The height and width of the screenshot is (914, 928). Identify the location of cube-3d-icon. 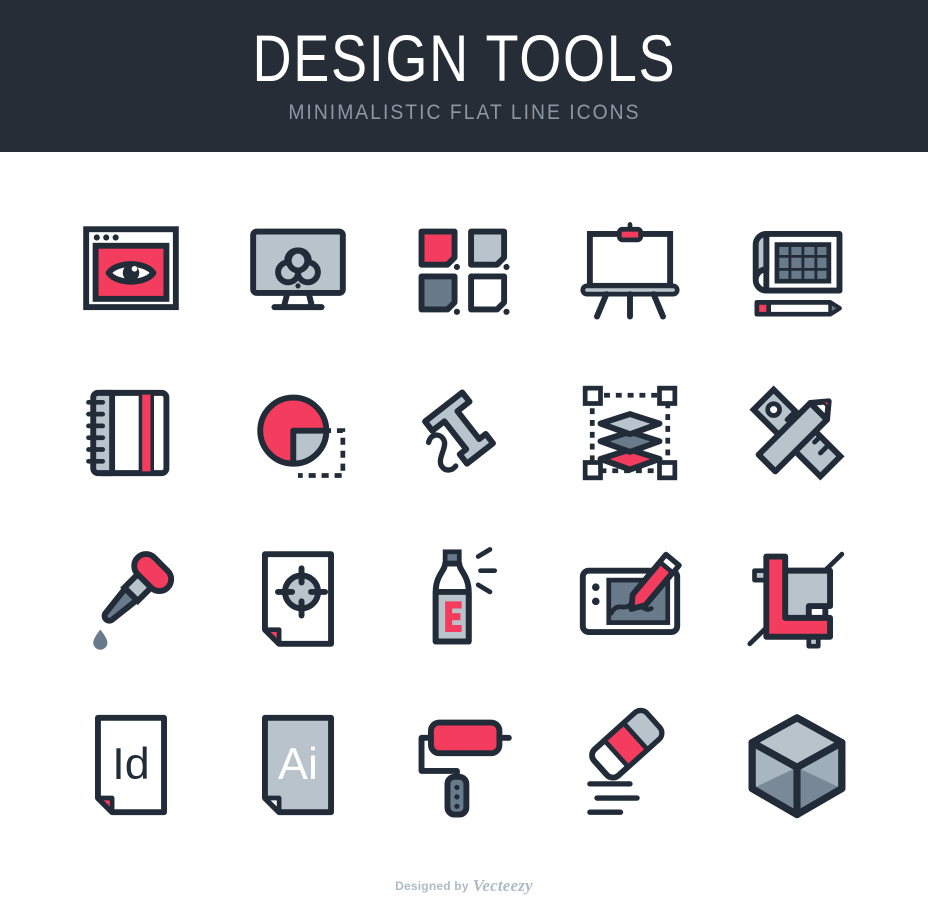
(797, 765).